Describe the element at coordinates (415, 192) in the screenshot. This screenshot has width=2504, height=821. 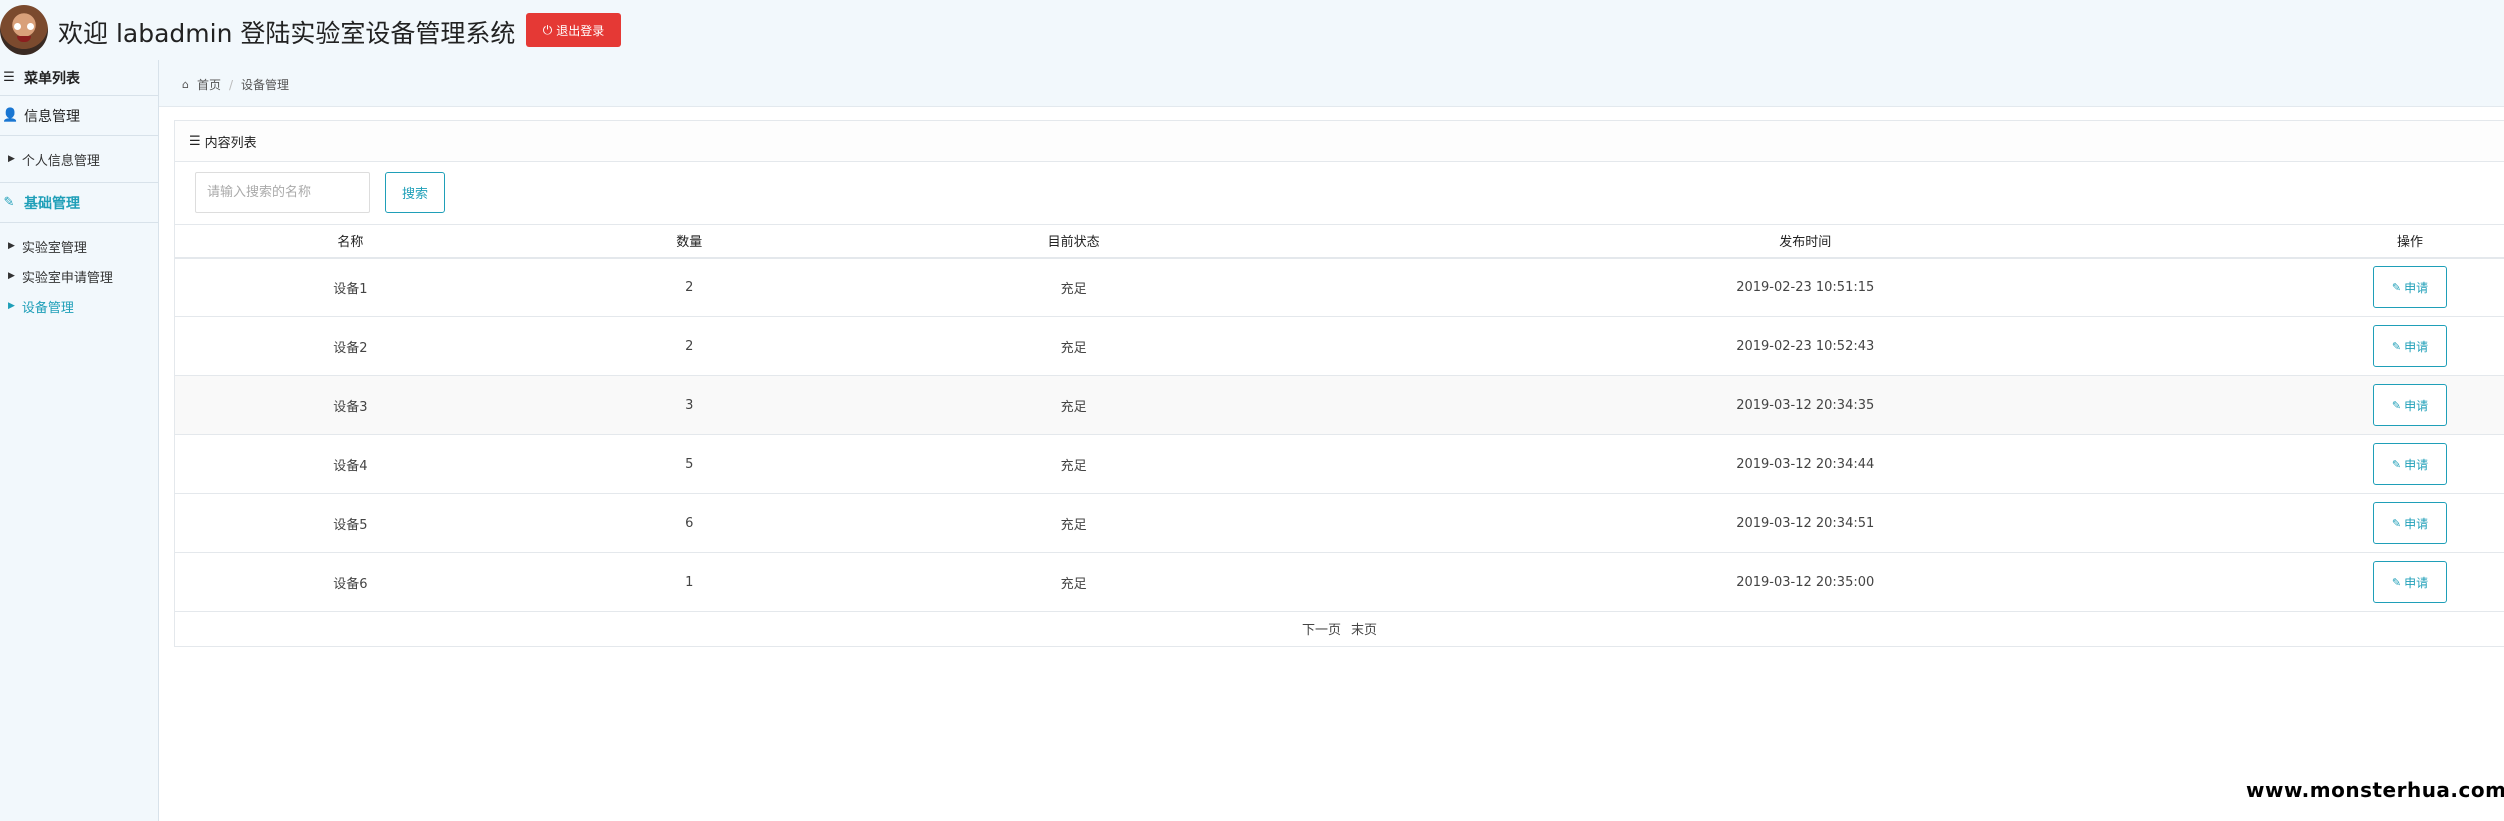
I see `search-button: 搜索` at that location.